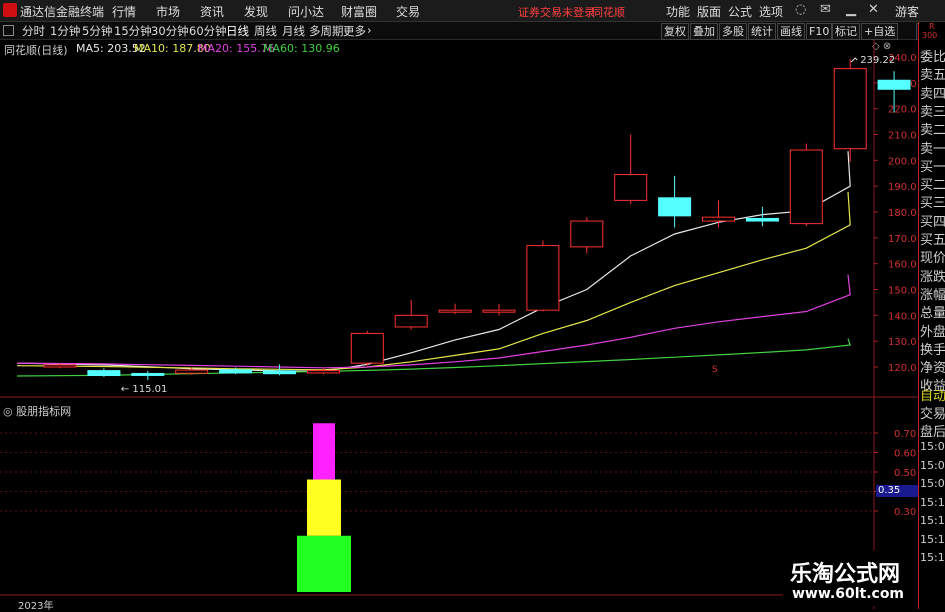 This screenshot has height=612, width=945. What do you see at coordinates (212, 11) in the screenshot?
I see `menu-item-news: 资讯` at bounding box center [212, 11].